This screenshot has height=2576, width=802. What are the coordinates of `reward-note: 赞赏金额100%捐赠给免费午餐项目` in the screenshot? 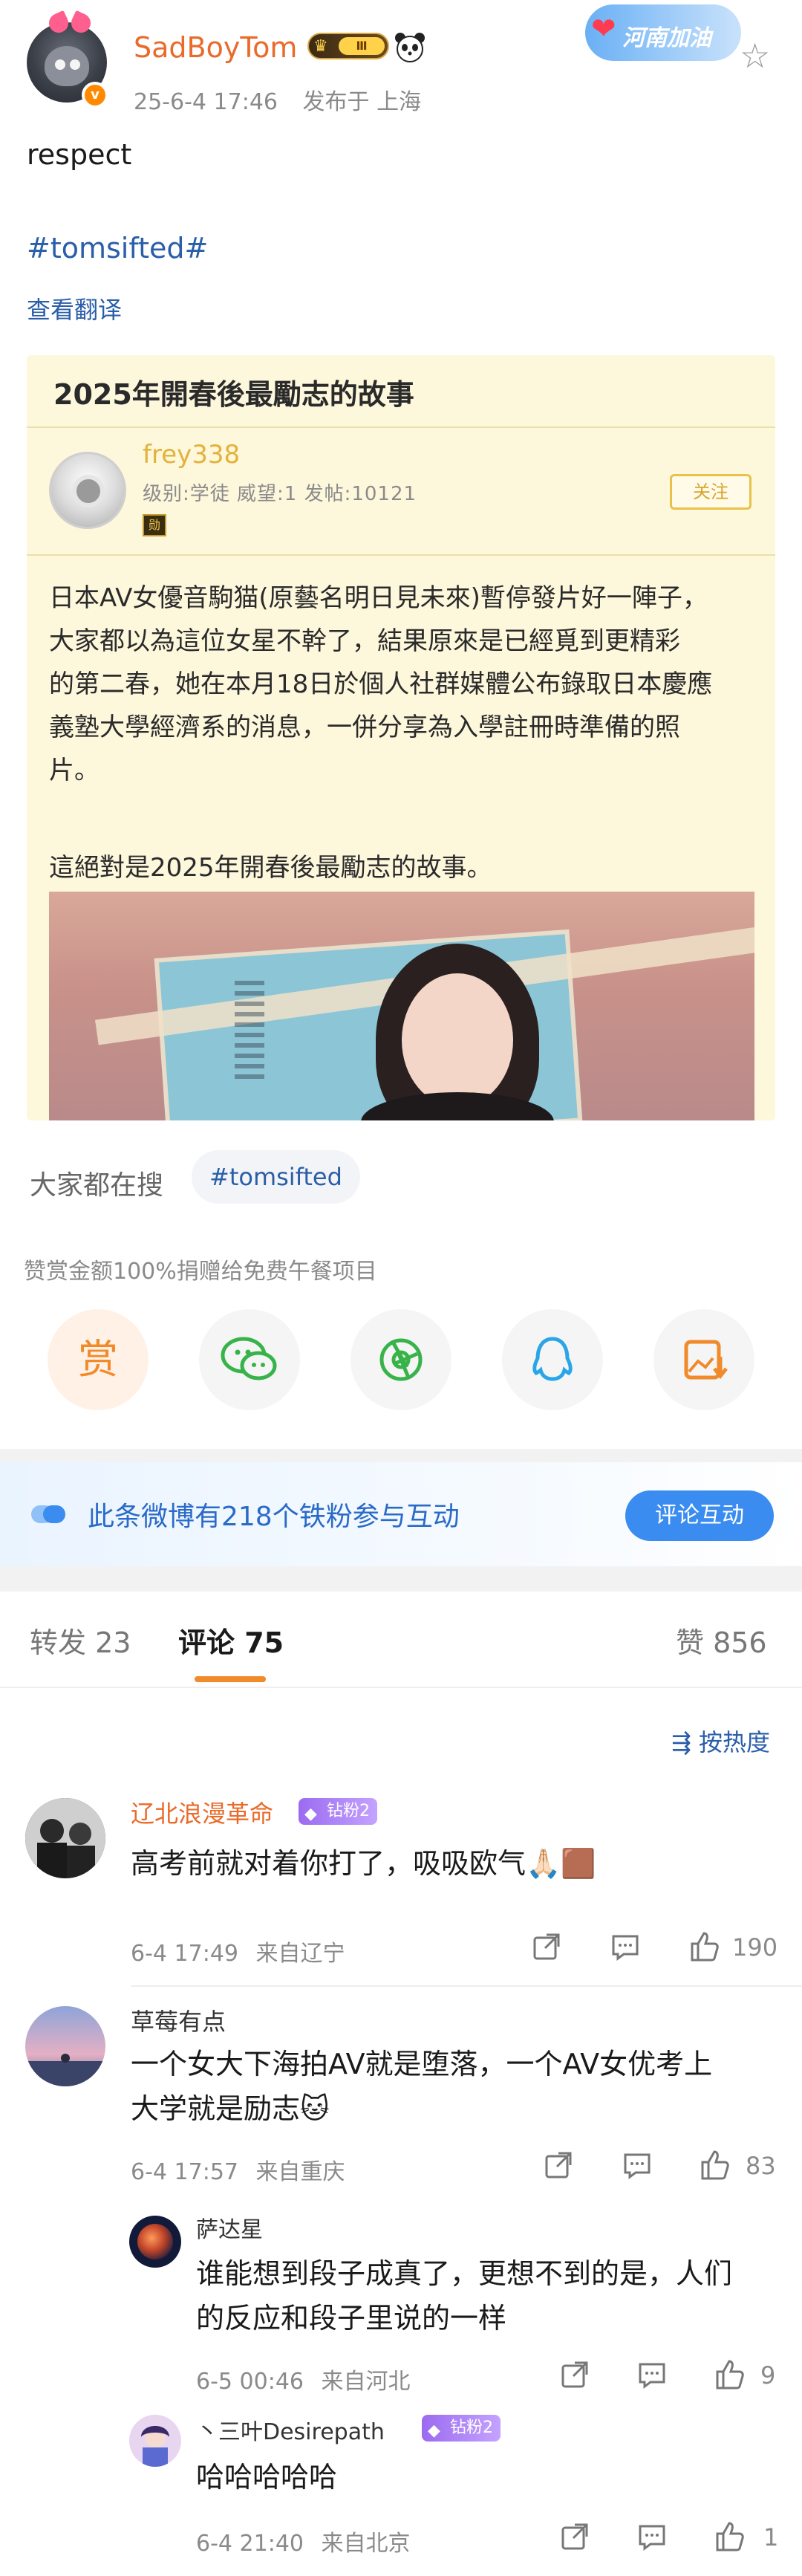 It's located at (200, 1272).